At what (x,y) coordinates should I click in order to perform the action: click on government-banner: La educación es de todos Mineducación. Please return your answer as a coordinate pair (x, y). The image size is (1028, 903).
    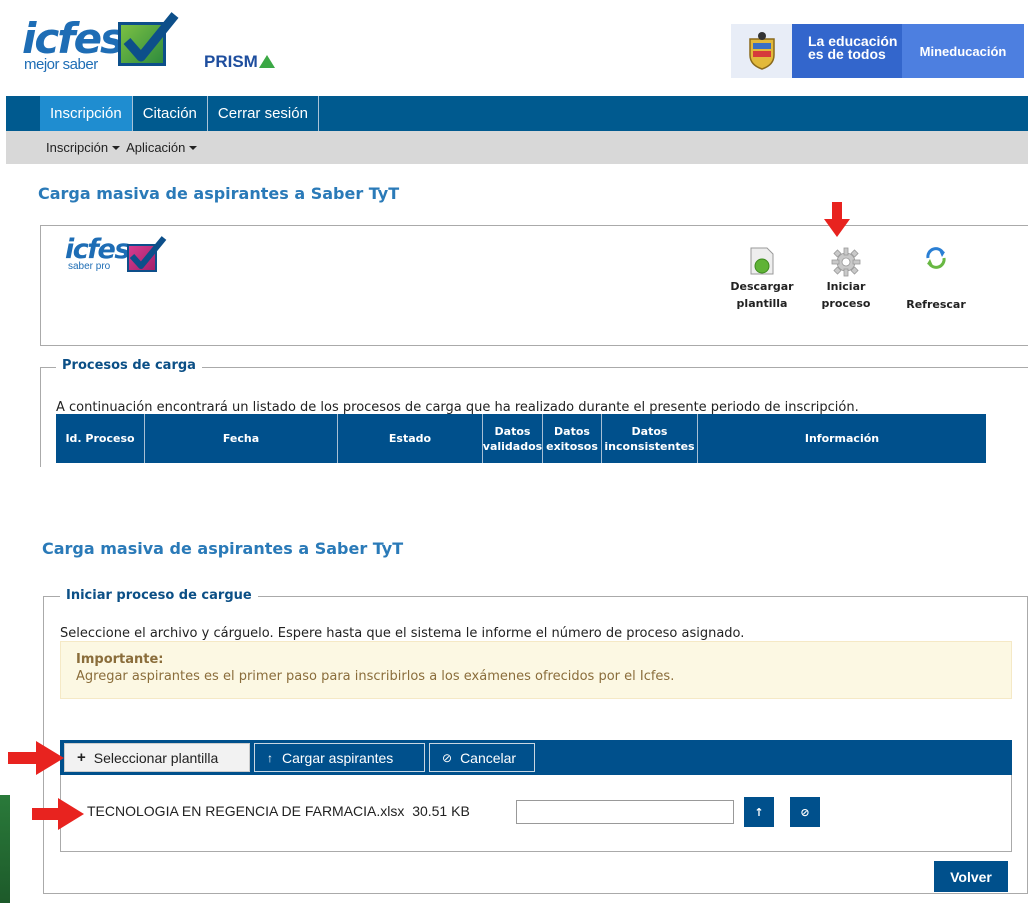
    Looking at the image, I should click on (877, 51).